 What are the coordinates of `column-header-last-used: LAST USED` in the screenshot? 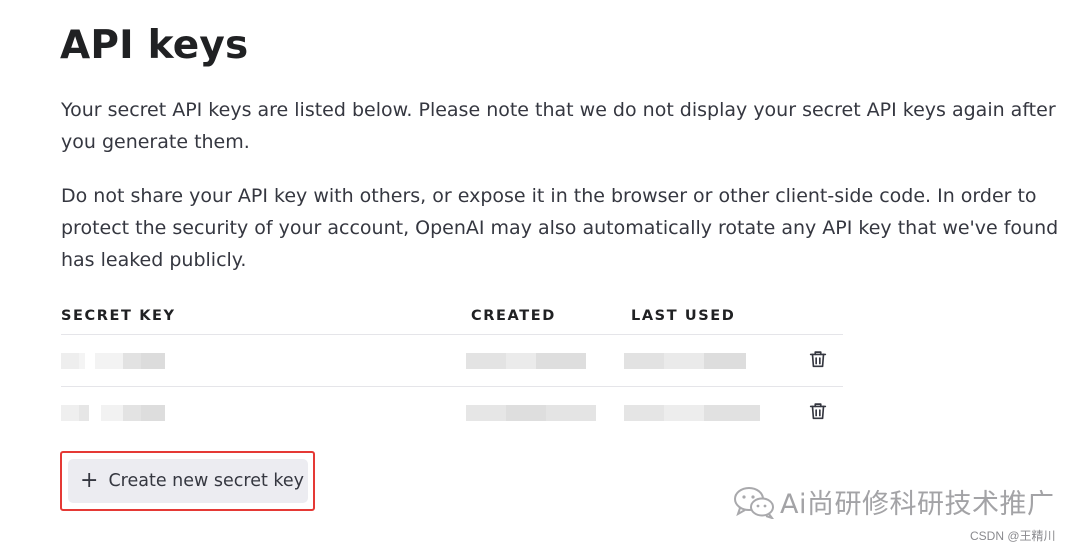 It's located at (721, 316).